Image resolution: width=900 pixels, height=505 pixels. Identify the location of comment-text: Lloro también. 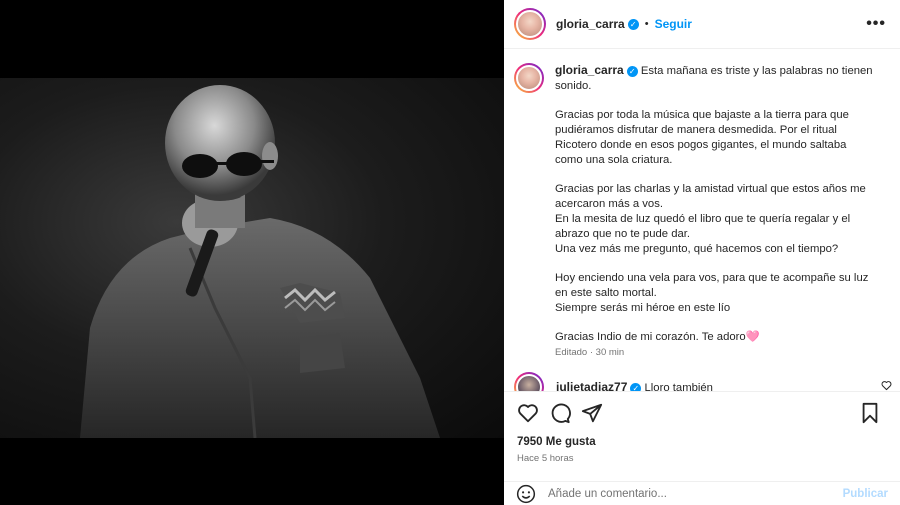
(678, 386).